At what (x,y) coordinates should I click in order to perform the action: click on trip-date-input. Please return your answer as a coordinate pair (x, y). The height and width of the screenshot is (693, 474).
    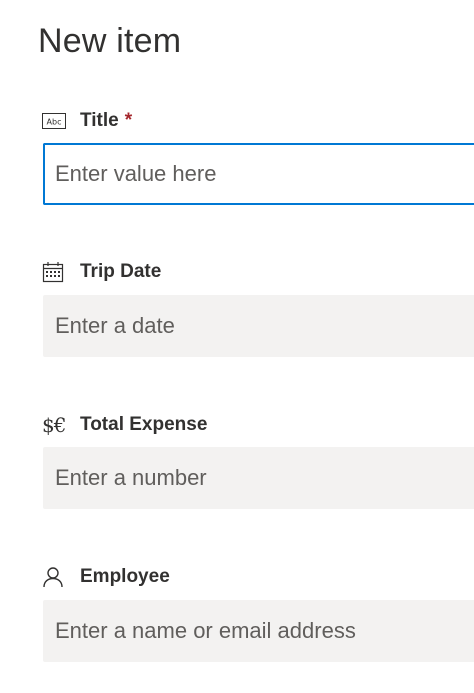
    Looking at the image, I should click on (258, 326).